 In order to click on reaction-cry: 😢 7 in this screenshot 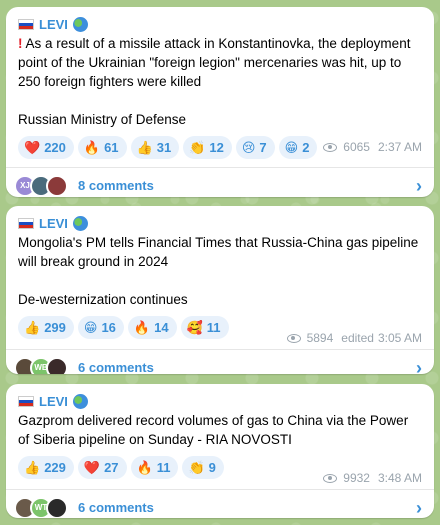, I will do `click(255, 147)`.